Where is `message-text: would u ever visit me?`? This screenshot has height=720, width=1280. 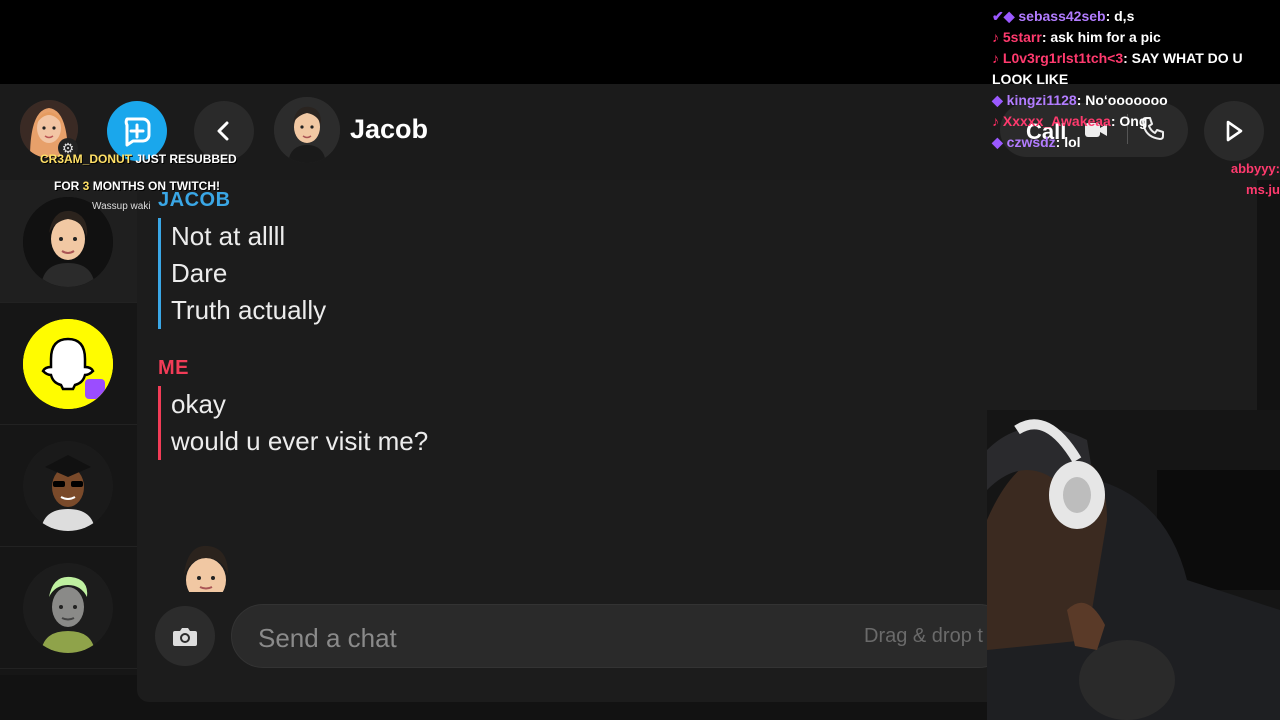 message-text: would u ever visit me? is located at coordinates (299, 441).